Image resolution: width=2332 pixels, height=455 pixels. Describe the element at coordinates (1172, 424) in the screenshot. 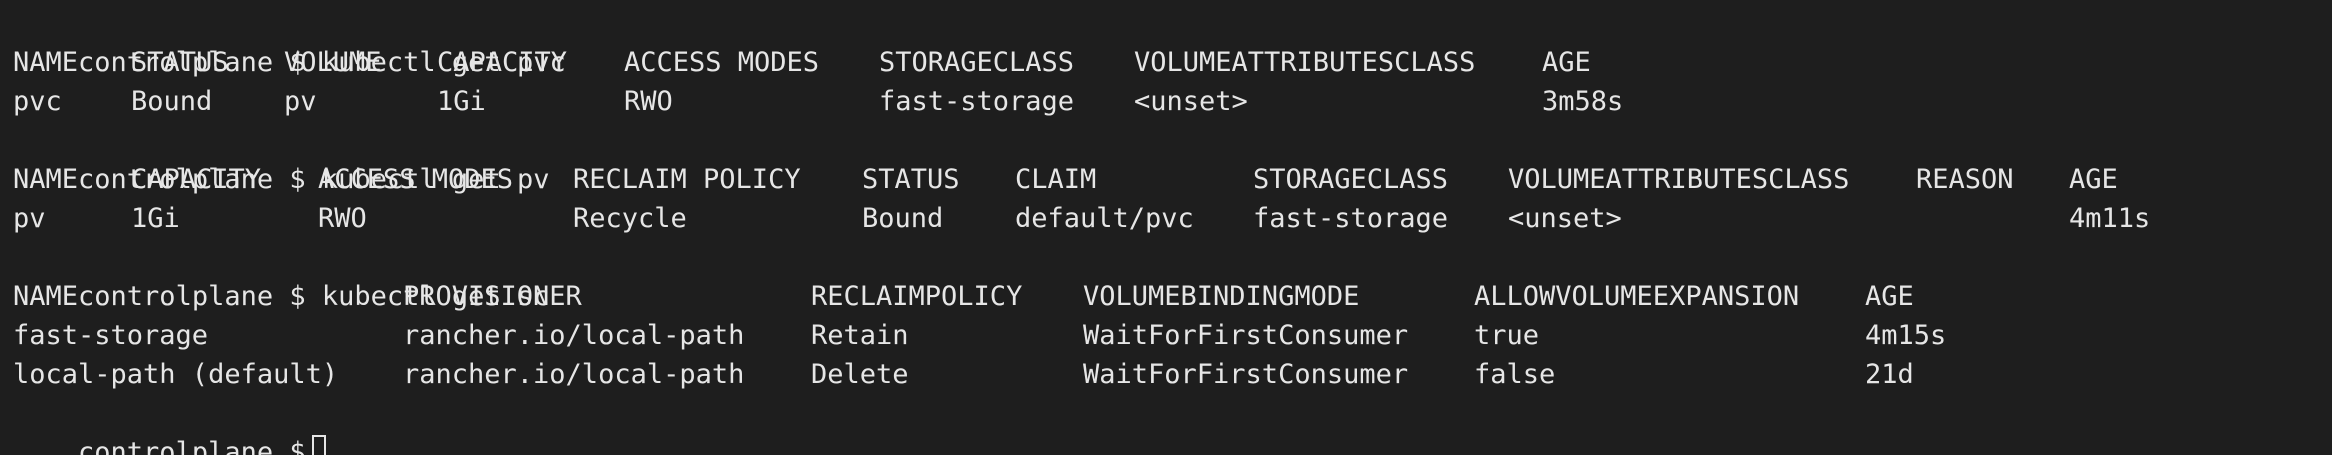

I see `active-prompt-line: controlplane $` at that location.